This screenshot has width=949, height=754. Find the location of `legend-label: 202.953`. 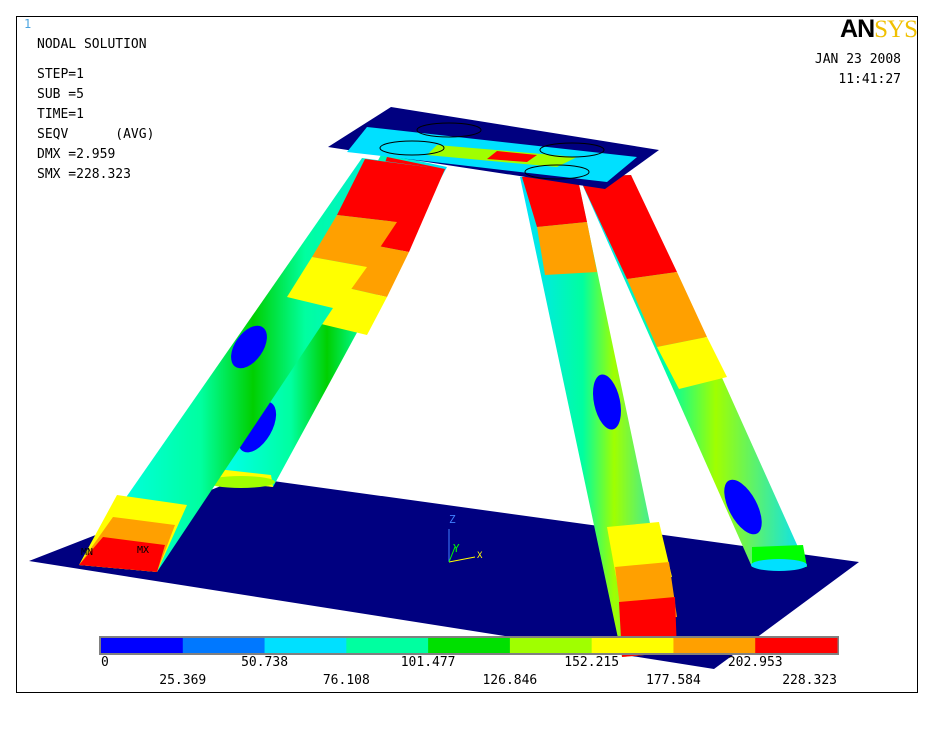

legend-label: 202.953 is located at coordinates (755, 662).